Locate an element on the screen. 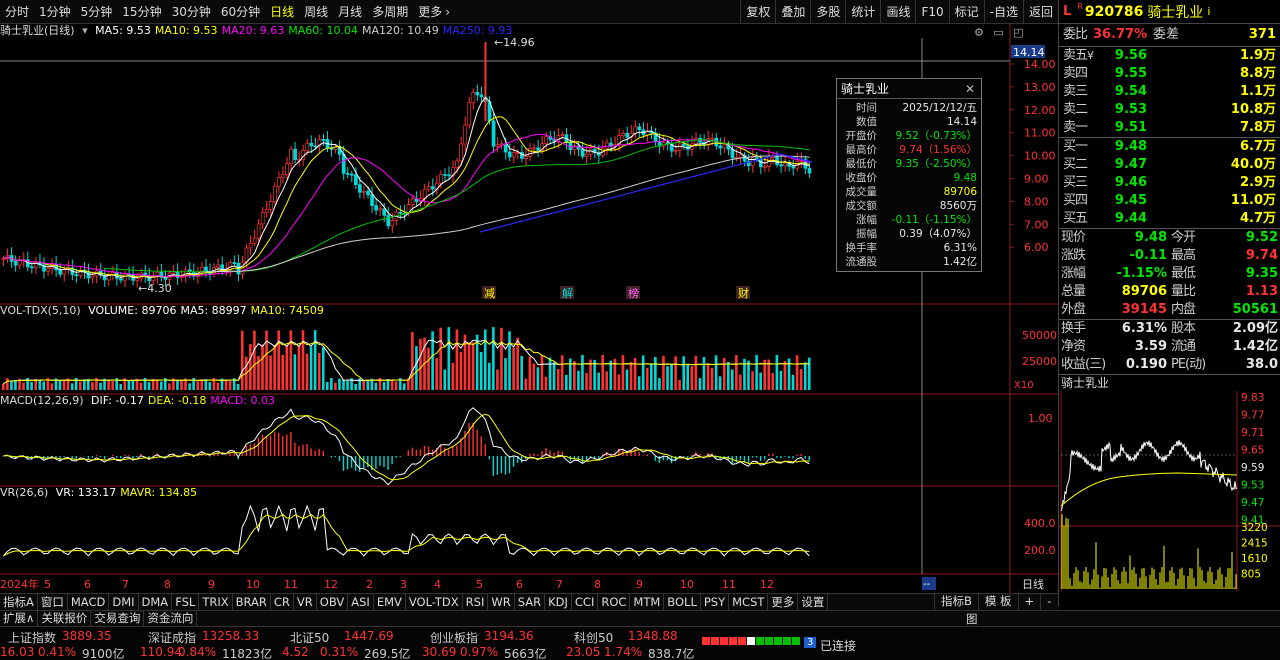 This screenshot has width=1280, height=660. indicator-tab: EMV is located at coordinates (390, 602).